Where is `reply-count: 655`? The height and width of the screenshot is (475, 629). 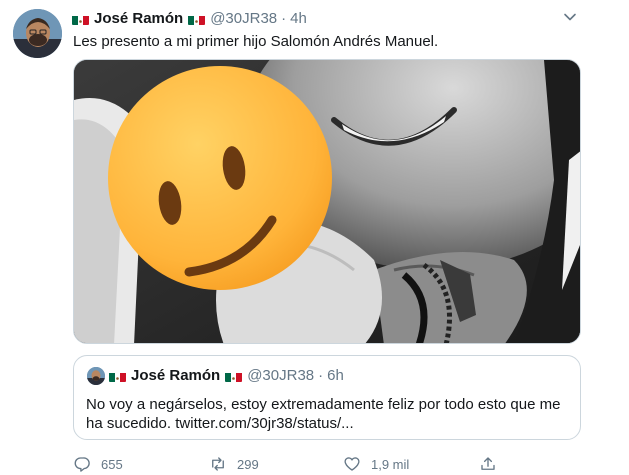 reply-count: 655 is located at coordinates (112, 464).